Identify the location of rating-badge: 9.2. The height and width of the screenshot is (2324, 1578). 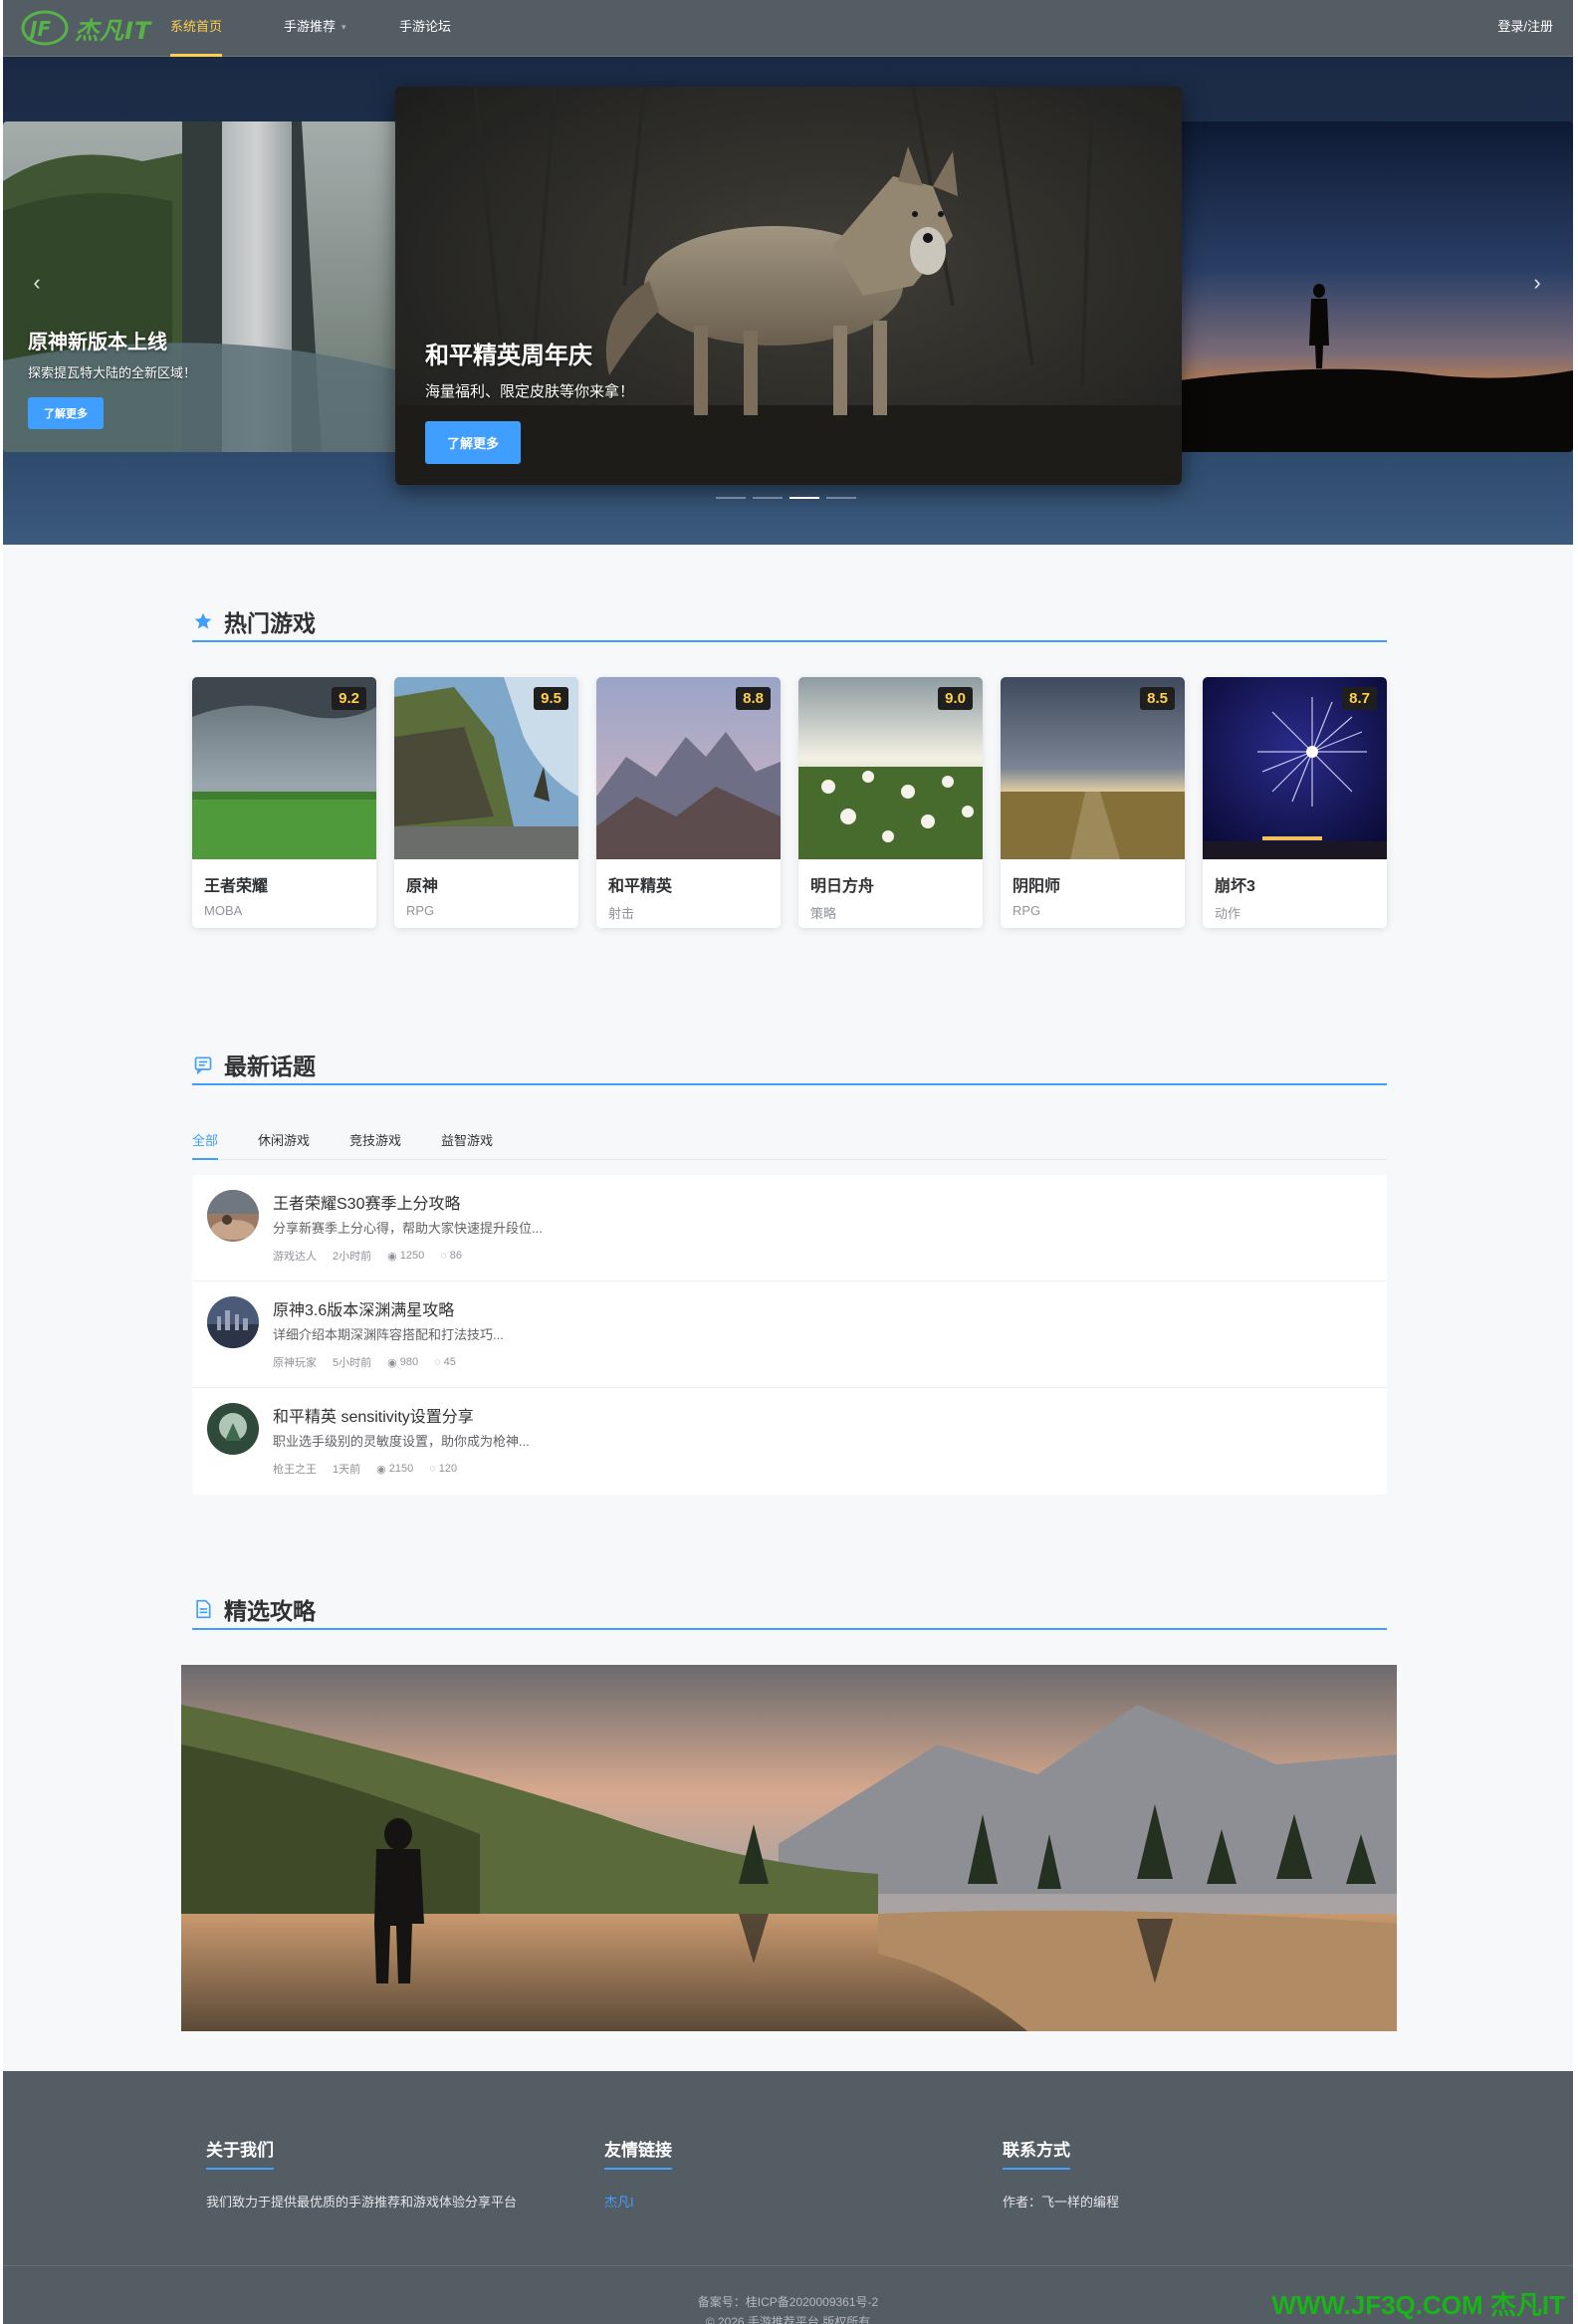
(349, 698).